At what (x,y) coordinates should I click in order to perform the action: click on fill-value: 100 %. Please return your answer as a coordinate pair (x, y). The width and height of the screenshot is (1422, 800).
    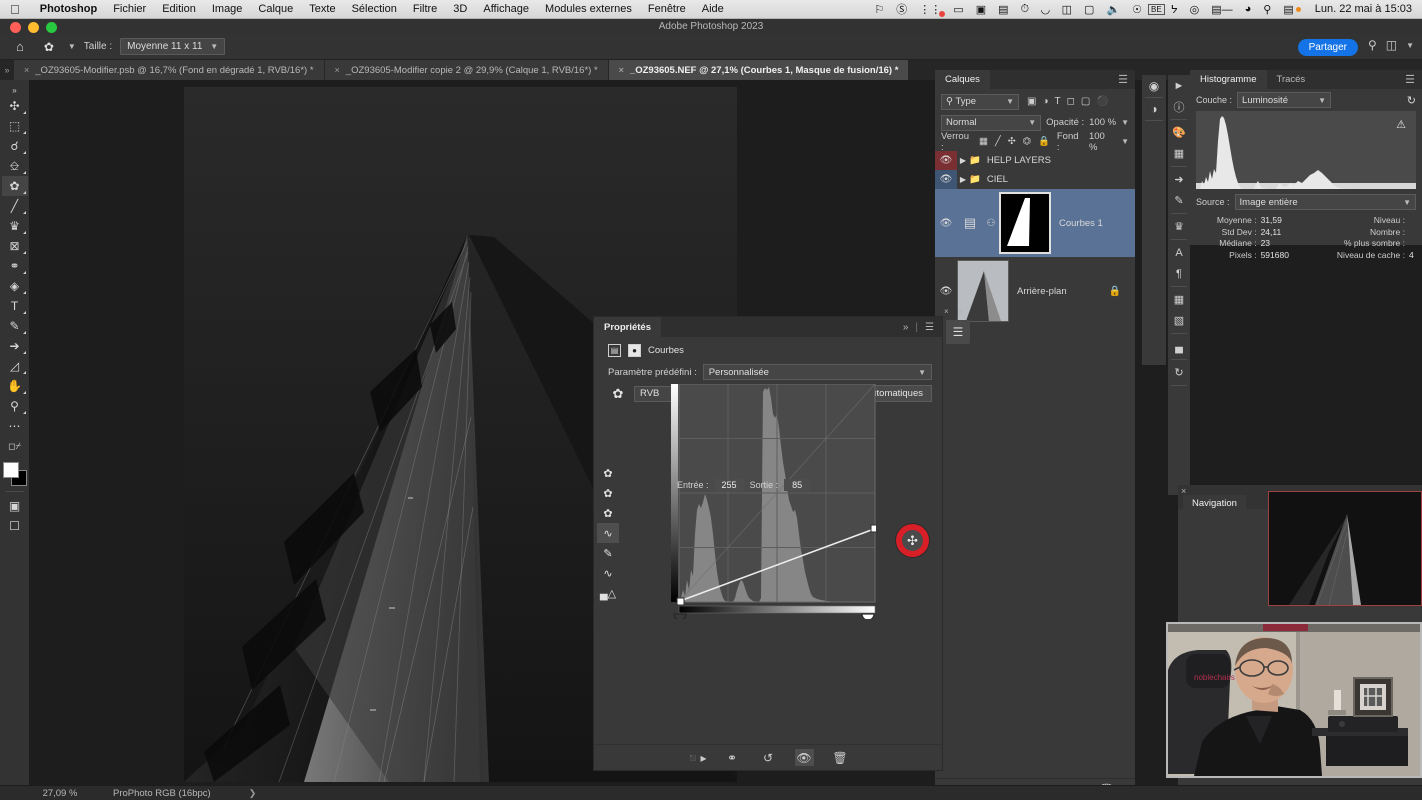
    Looking at the image, I should click on (1101, 142).